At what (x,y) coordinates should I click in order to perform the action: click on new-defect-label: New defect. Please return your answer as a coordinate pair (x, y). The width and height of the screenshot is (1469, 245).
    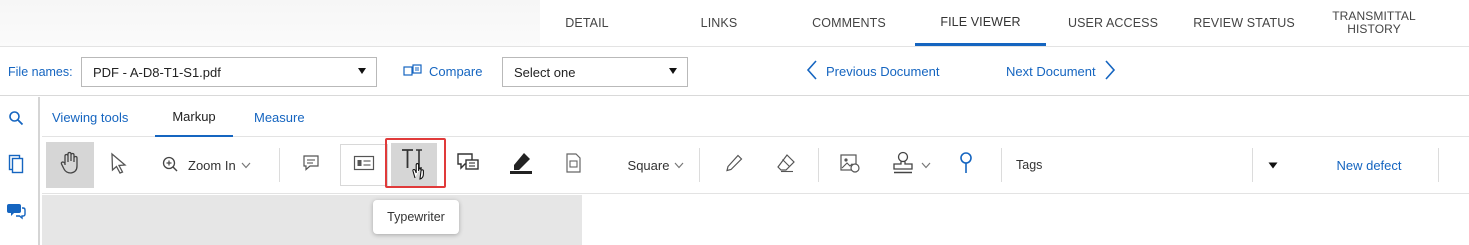
    Looking at the image, I should click on (1369, 165).